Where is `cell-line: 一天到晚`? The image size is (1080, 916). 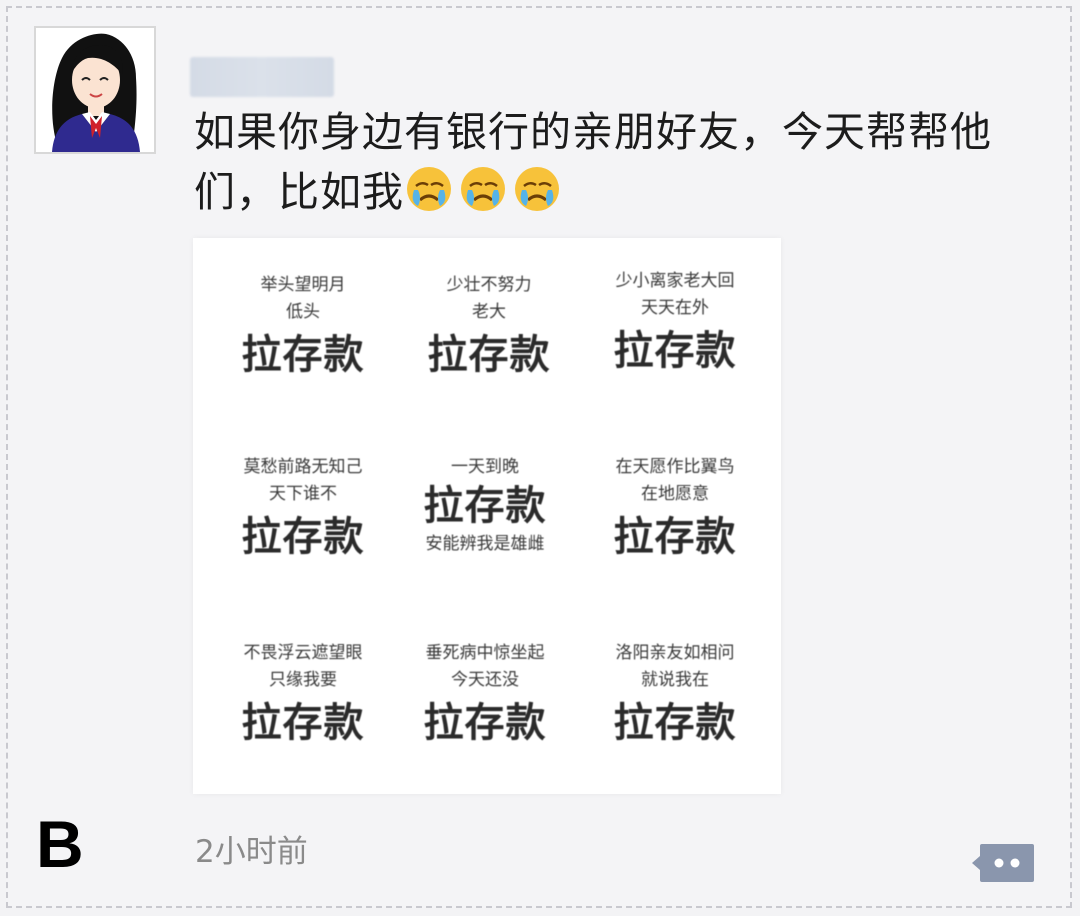
cell-line: 一天到晚 is located at coordinates (485, 467).